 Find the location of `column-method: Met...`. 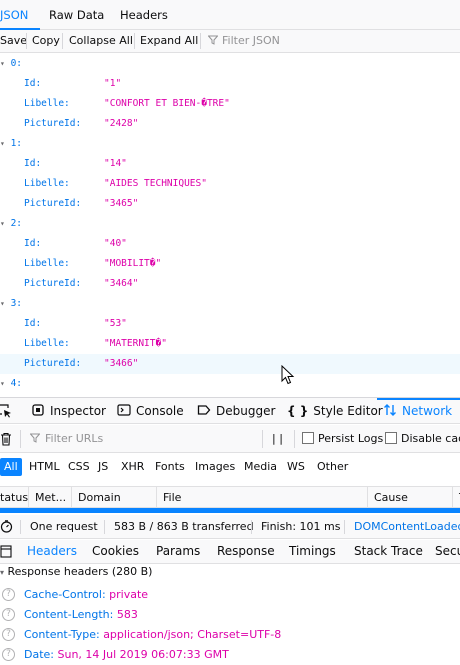

column-method: Met... is located at coordinates (49, 497).